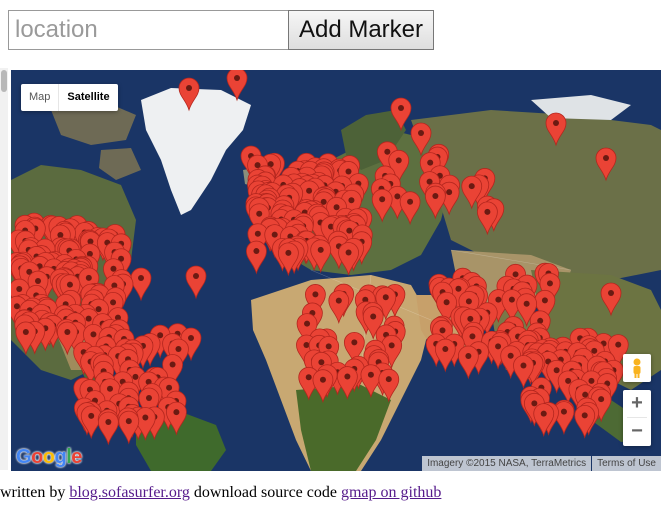  I want to click on add-marker-button: Add Marker, so click(361, 30).